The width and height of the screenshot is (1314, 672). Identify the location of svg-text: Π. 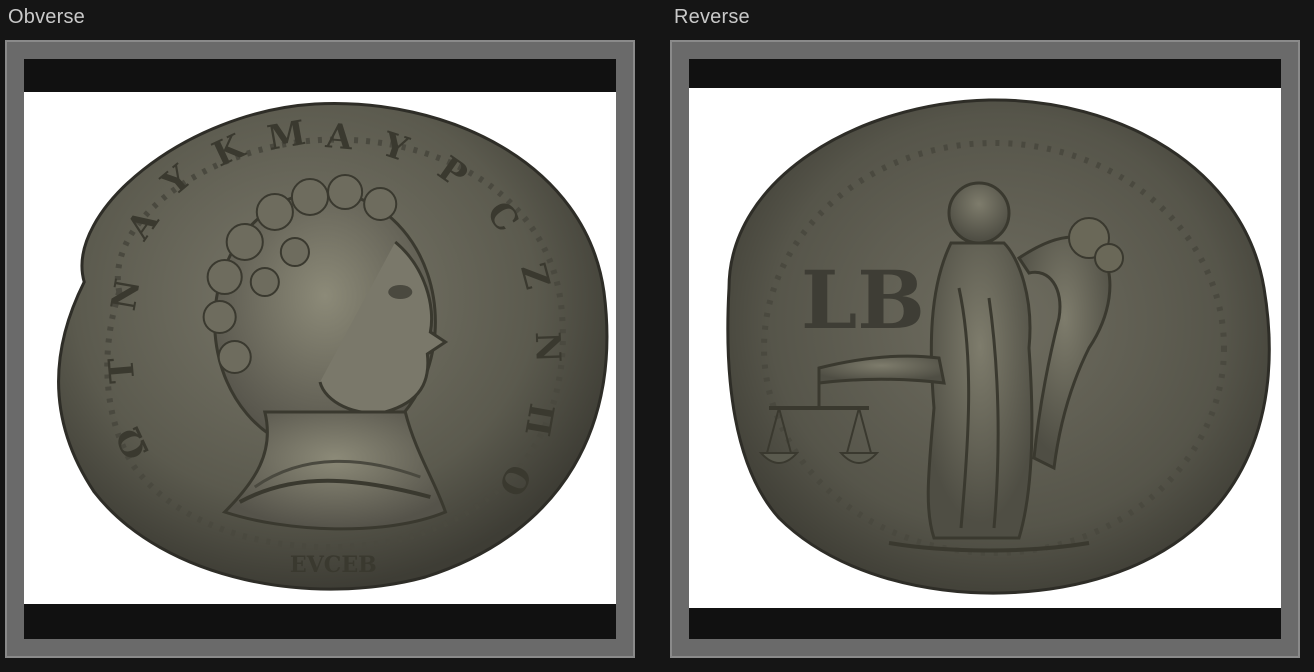
(538, 419).